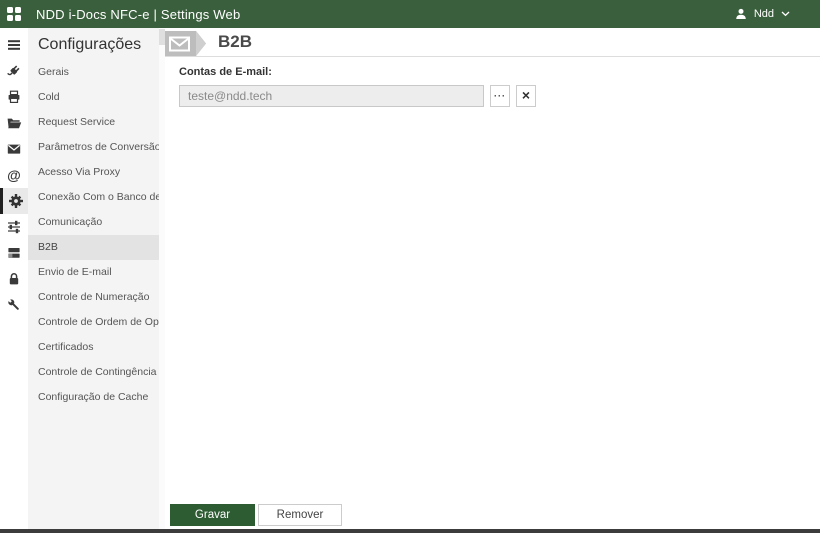 The width and height of the screenshot is (820, 533). What do you see at coordinates (14, 71) in the screenshot?
I see `plug-icon` at bounding box center [14, 71].